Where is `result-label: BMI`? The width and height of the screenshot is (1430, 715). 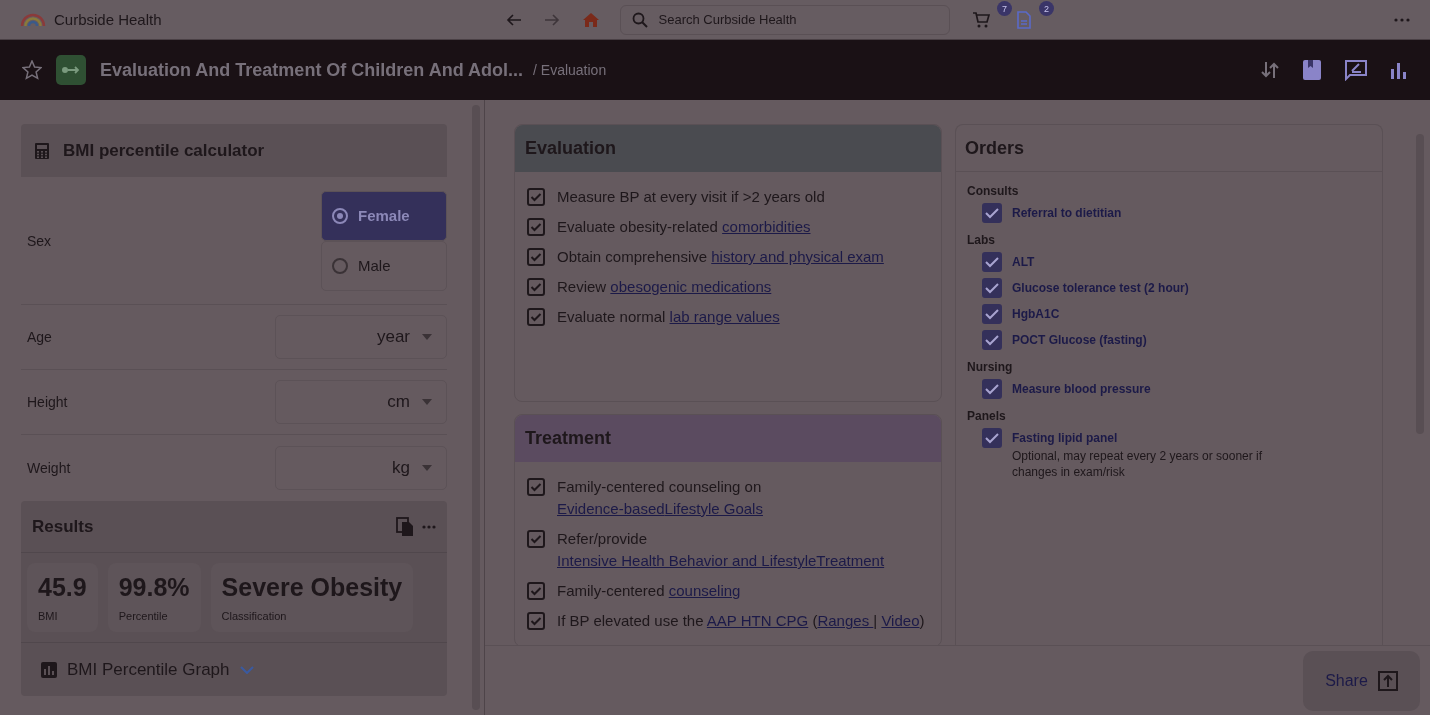
result-label: BMI is located at coordinates (48, 616).